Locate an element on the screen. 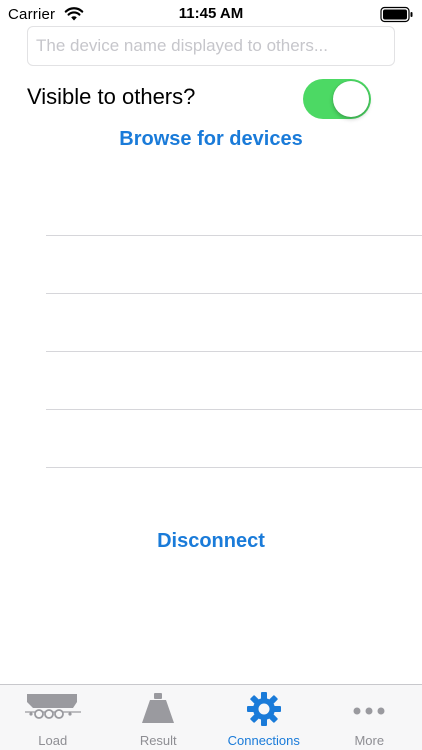 The height and width of the screenshot is (750, 422). tab-label: More is located at coordinates (369, 740).